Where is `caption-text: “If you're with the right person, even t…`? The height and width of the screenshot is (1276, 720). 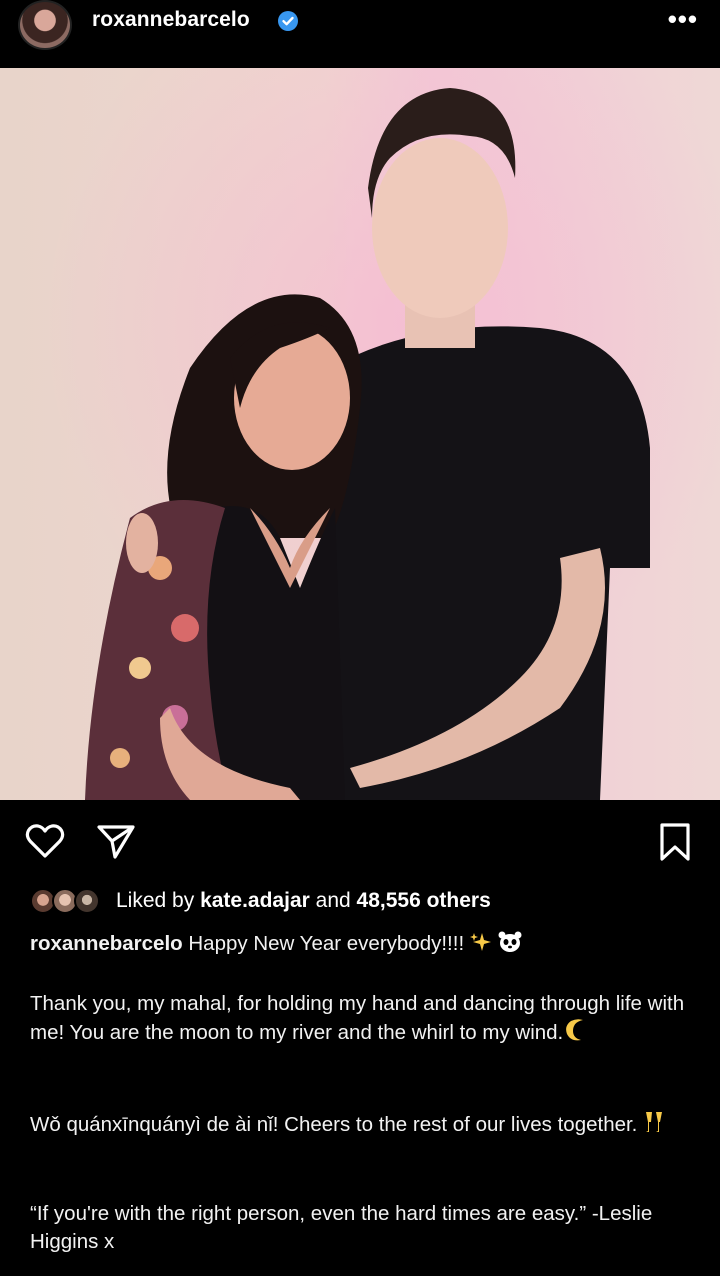 caption-text: “If you're with the right person, even t… is located at coordinates (341, 1227).